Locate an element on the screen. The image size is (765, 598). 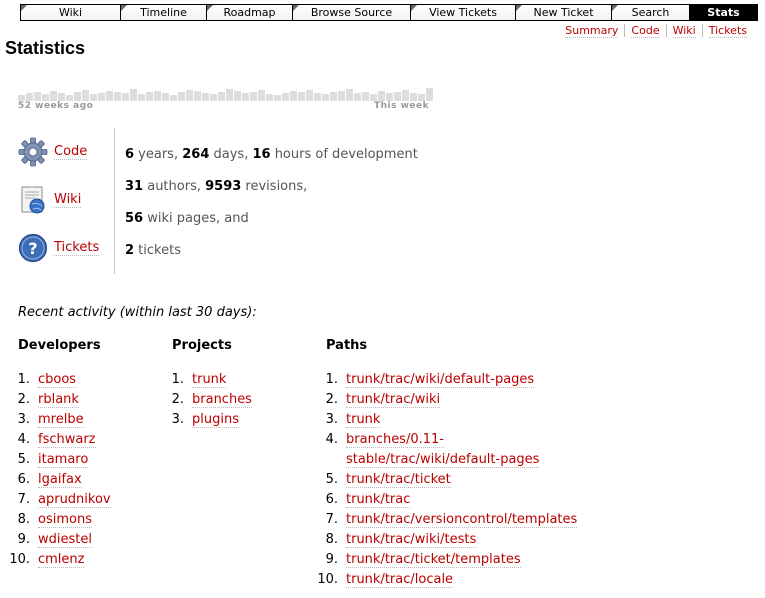
developer-text: fschwarz is located at coordinates (98, 440).